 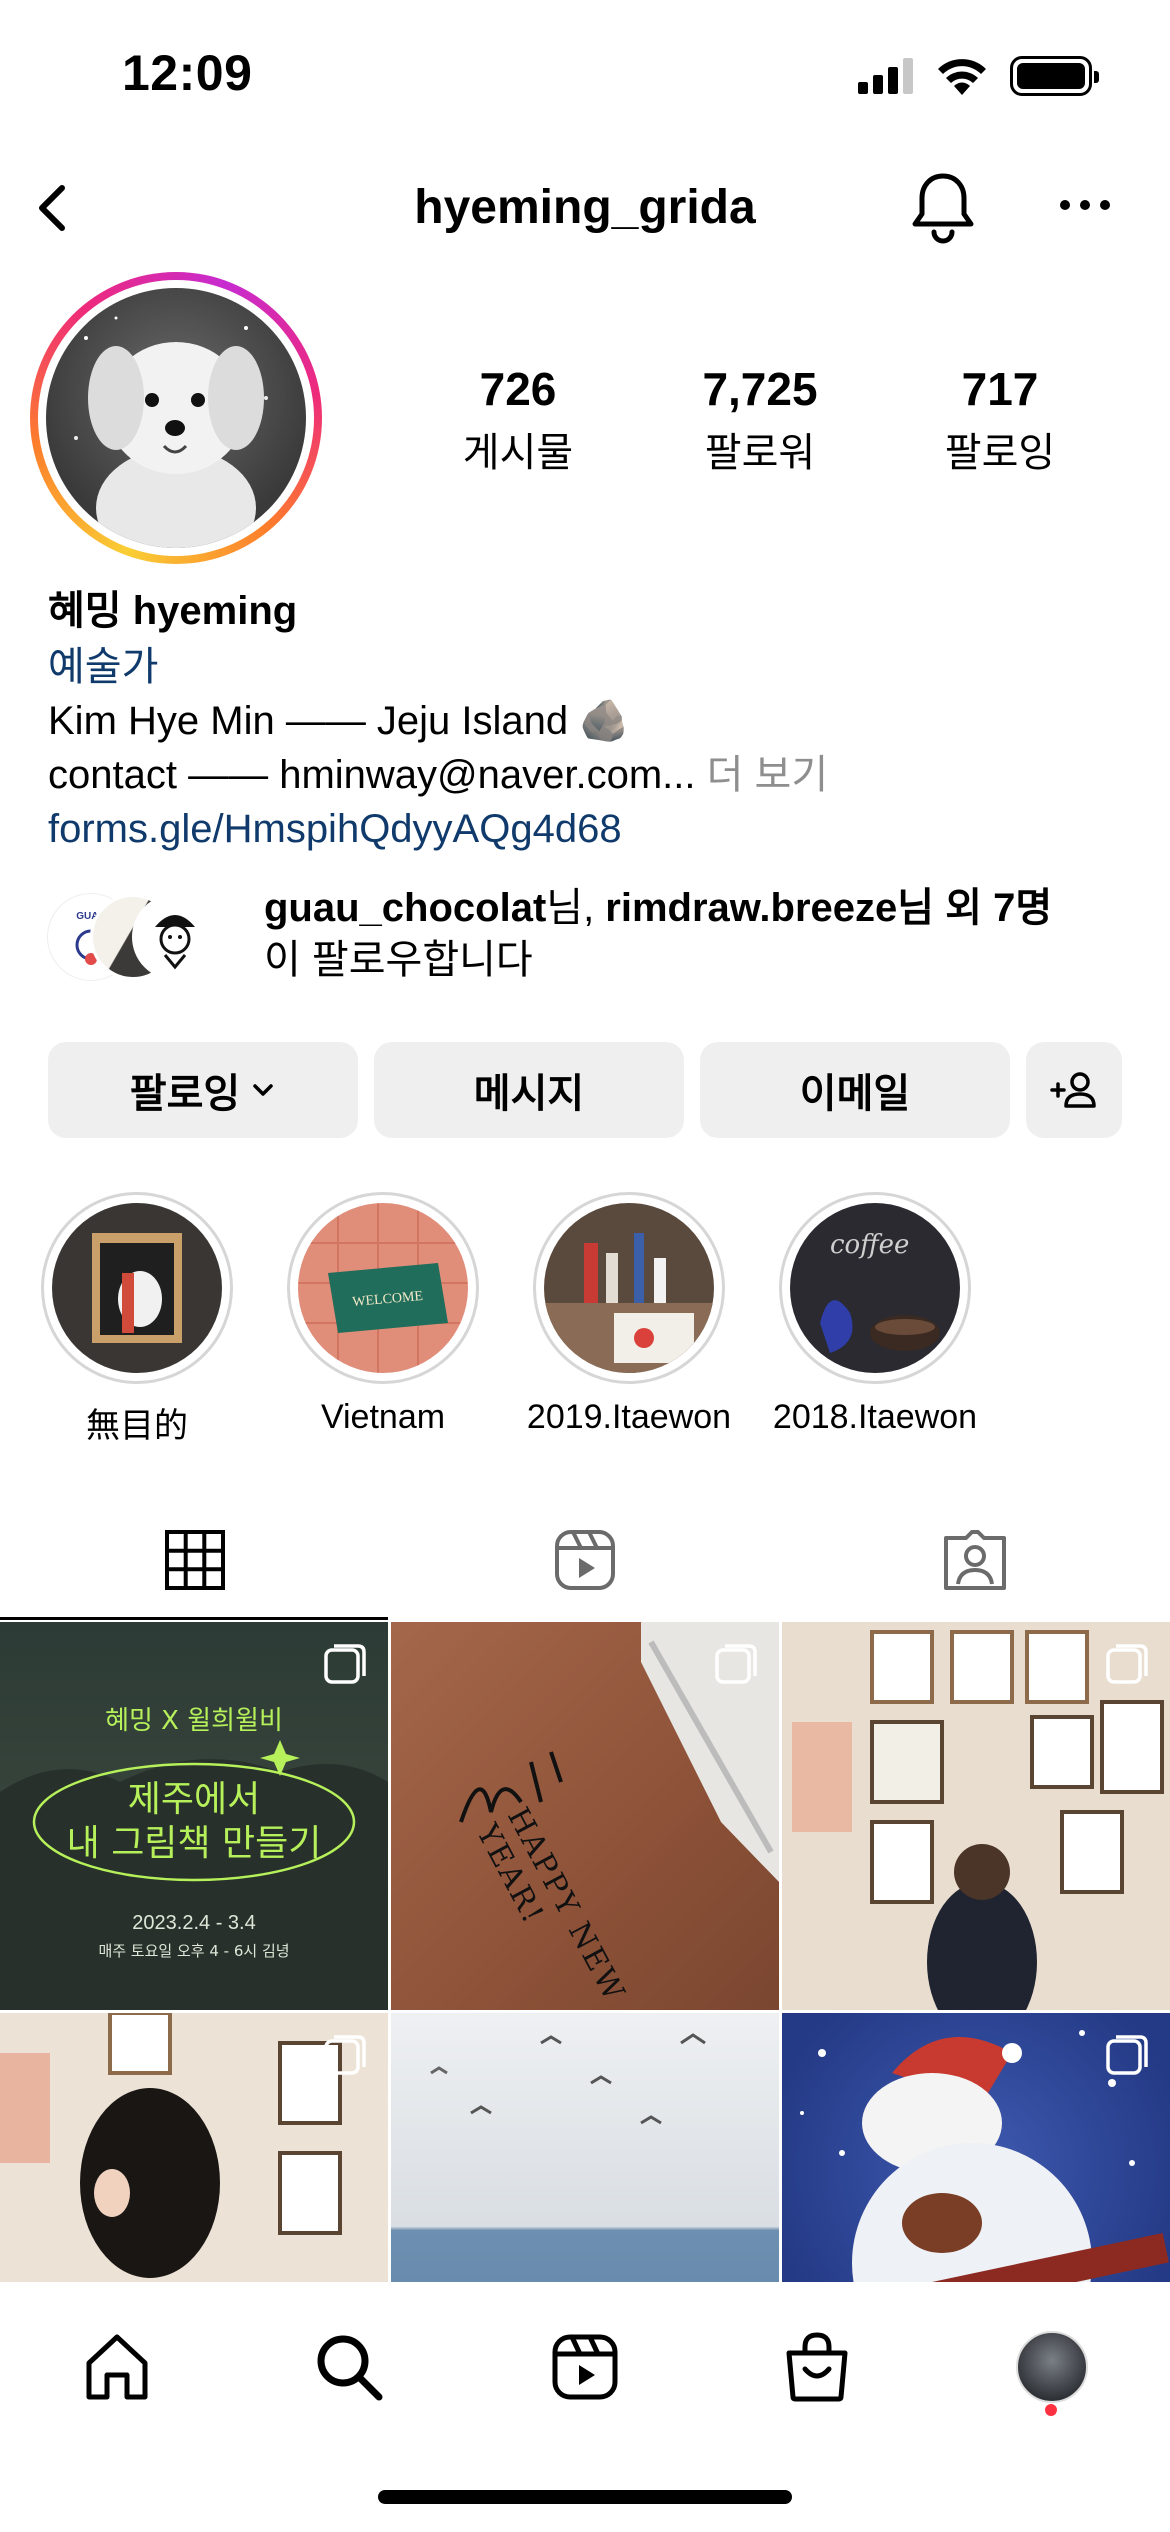 I want to click on discover-people-button, so click(x=1074, y=1090).